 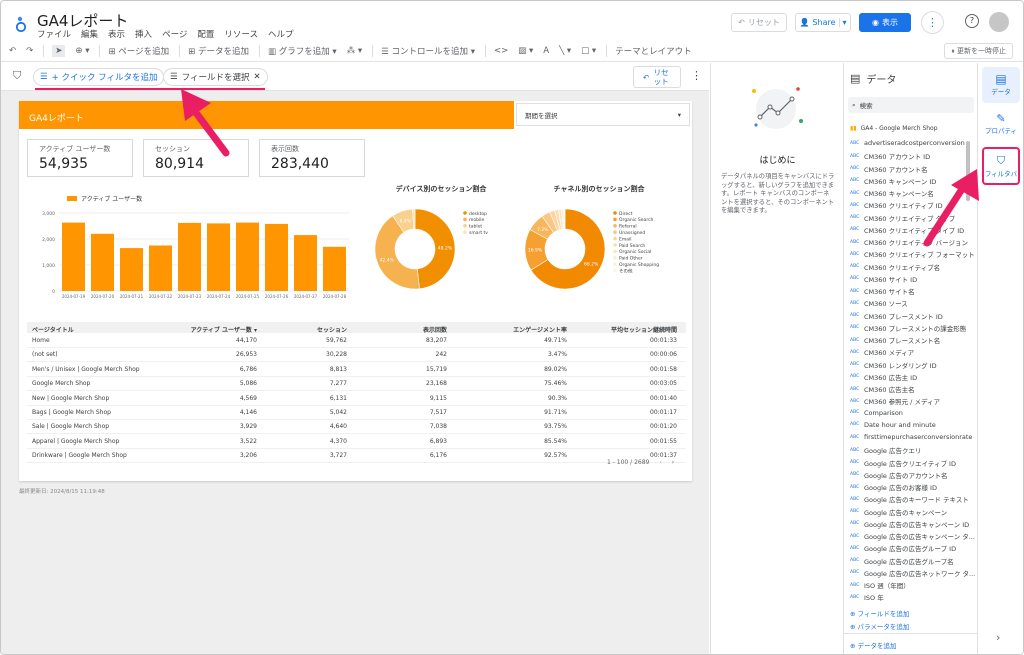 I want to click on column-header: アクティブ ユーザー数 ▾, so click(x=217, y=329).